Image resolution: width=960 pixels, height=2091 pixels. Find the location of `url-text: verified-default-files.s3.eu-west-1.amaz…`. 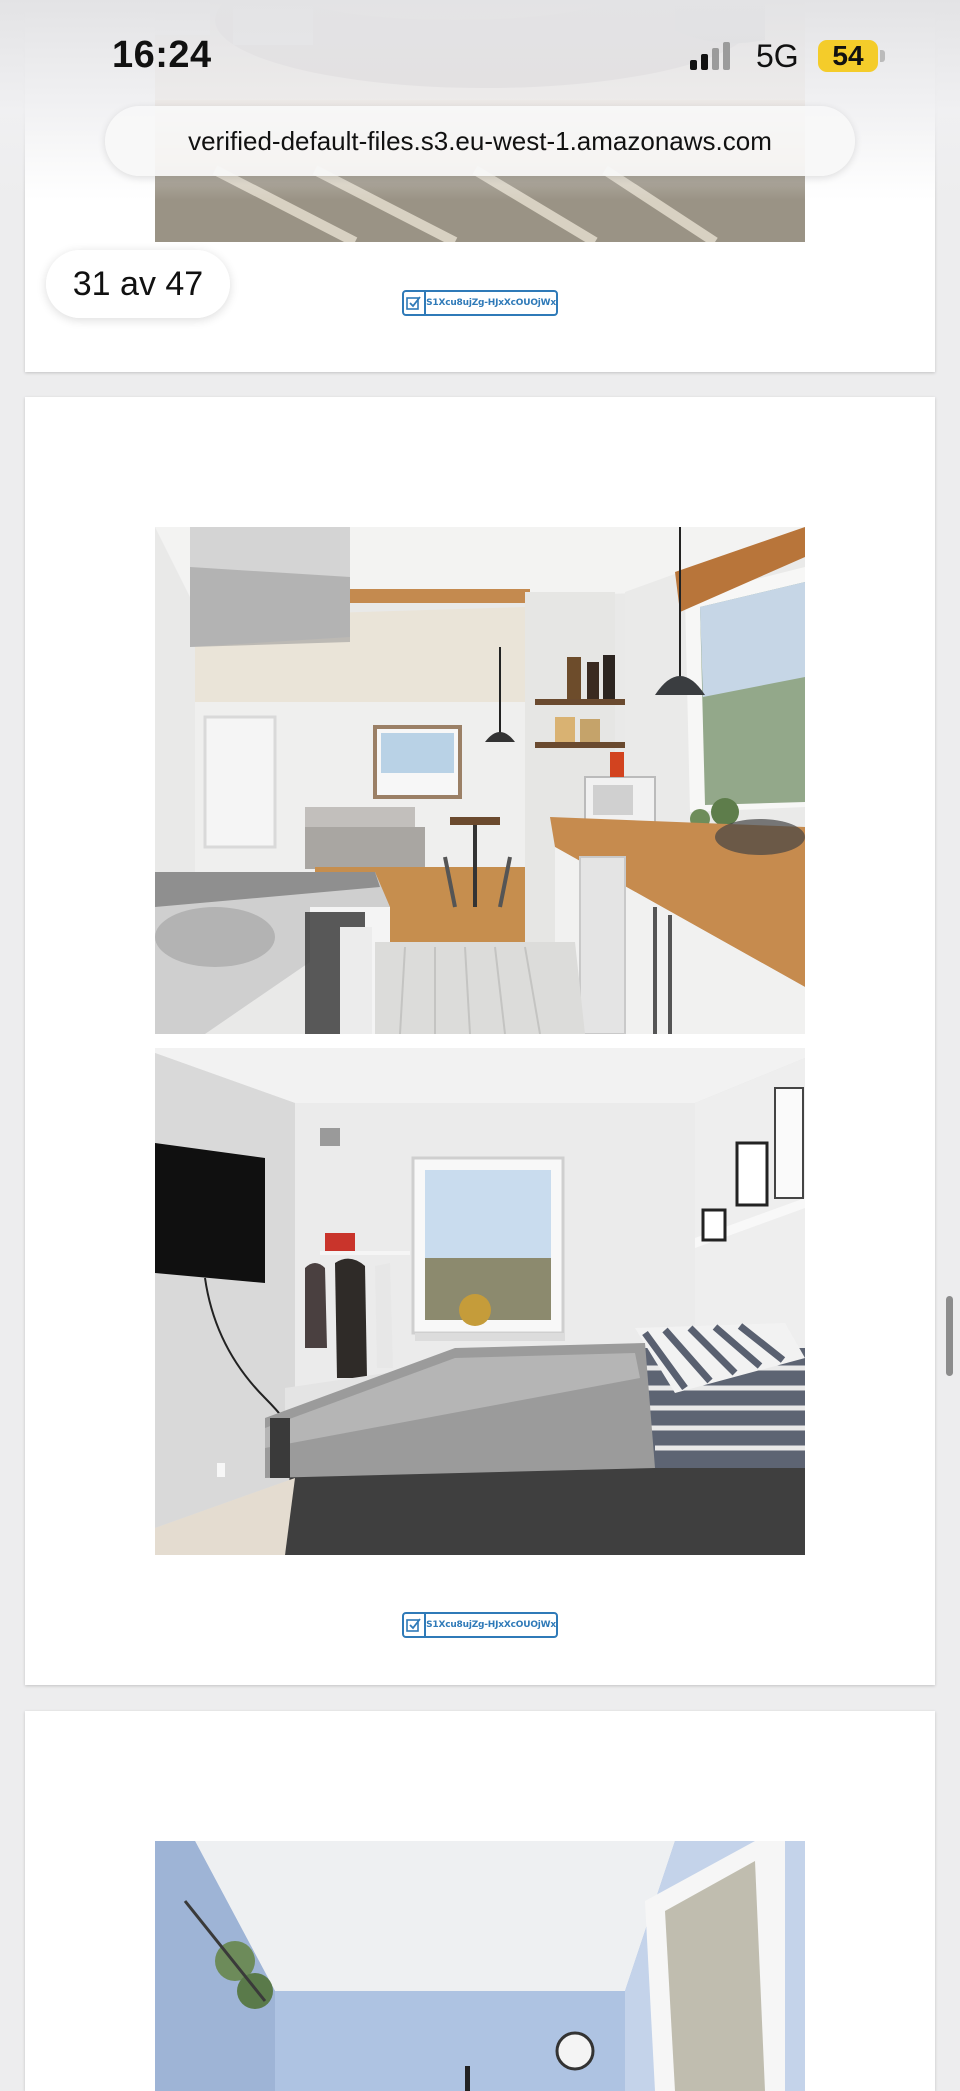

url-text: verified-default-files.s3.eu-west-1.amaz… is located at coordinates (480, 140).